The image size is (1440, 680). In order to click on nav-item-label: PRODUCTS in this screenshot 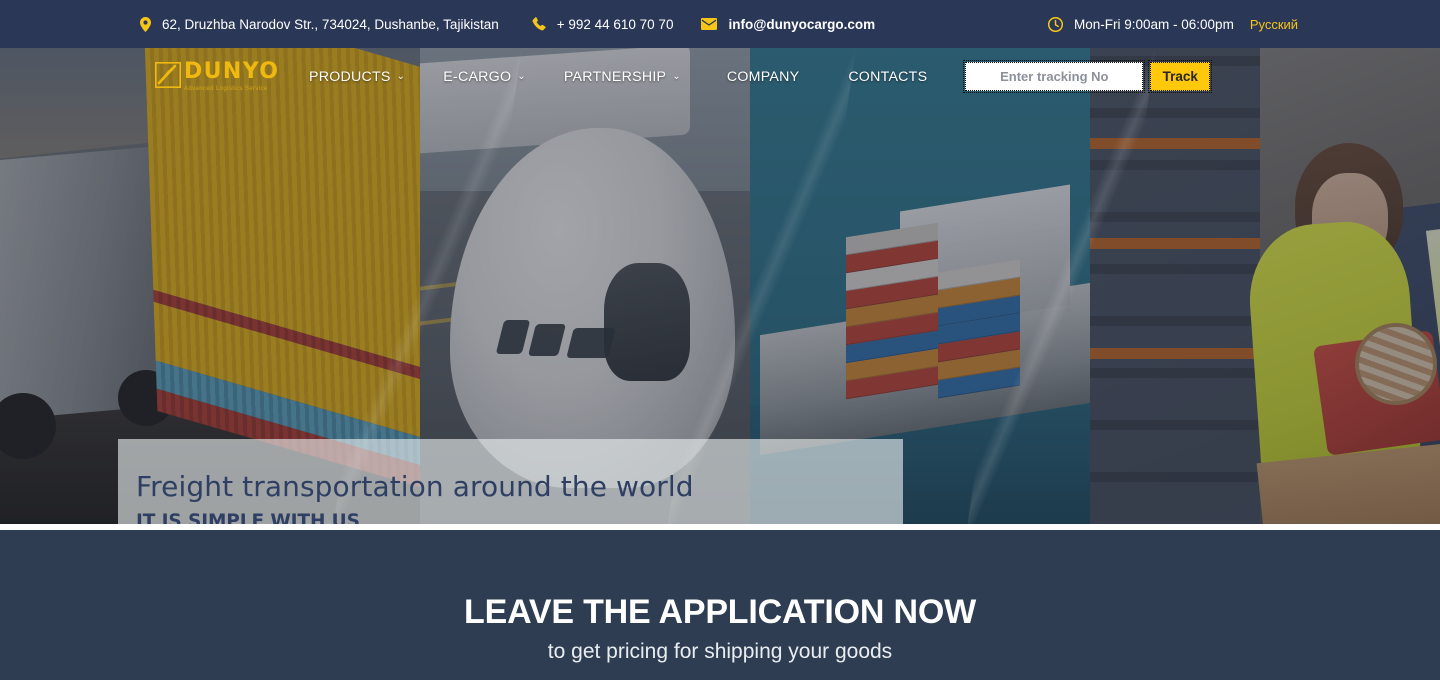, I will do `click(350, 76)`.